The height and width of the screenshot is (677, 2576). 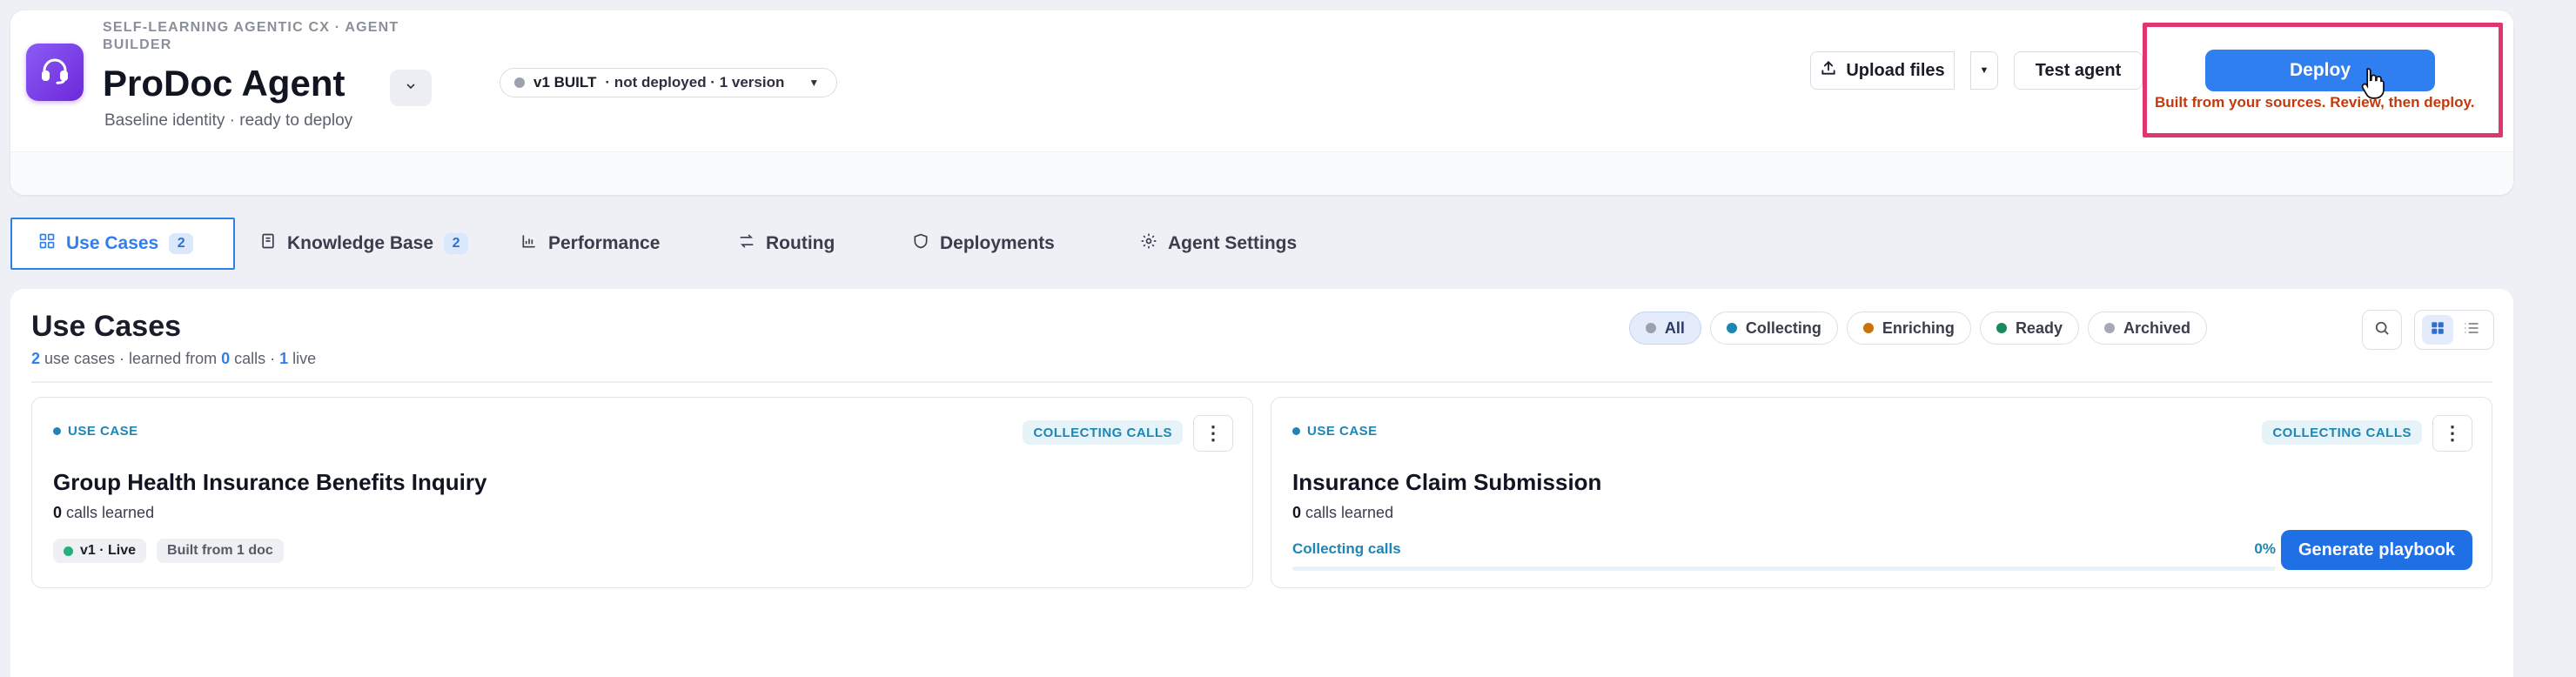 What do you see at coordinates (1908, 328) in the screenshot?
I see `filter-enriching: Enriching` at bounding box center [1908, 328].